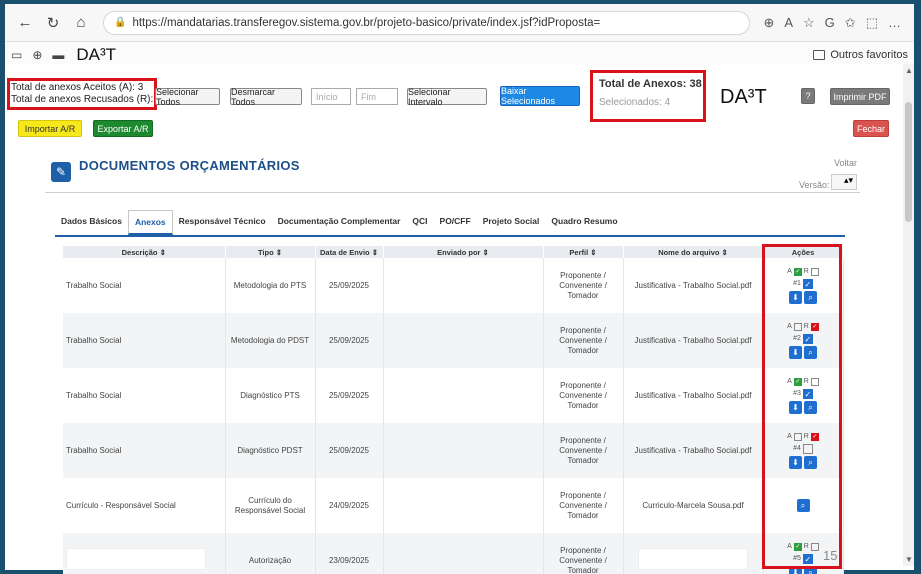 The image size is (921, 574). What do you see at coordinates (222, 222) in the screenshot?
I see `tab-responsavel-tecnico: Responsável Técnico` at bounding box center [222, 222].